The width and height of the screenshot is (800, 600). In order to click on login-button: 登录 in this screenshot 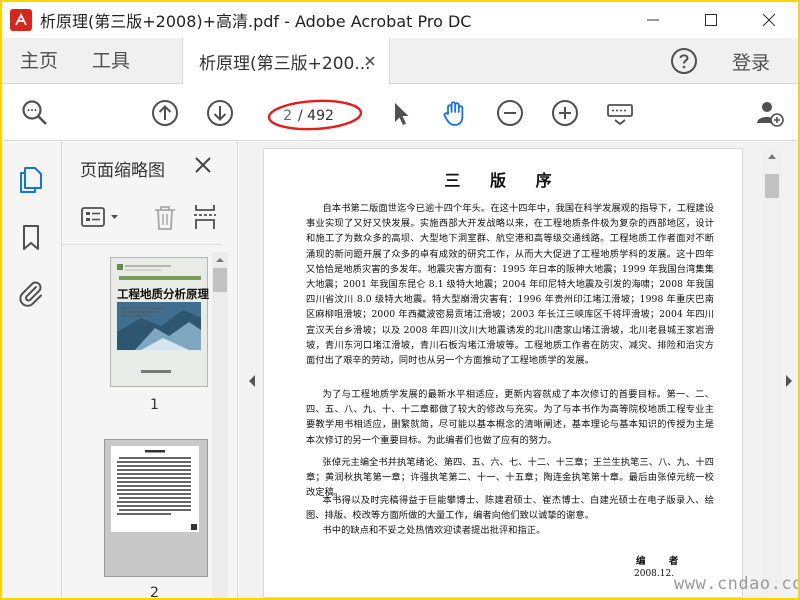, I will do `click(751, 61)`.